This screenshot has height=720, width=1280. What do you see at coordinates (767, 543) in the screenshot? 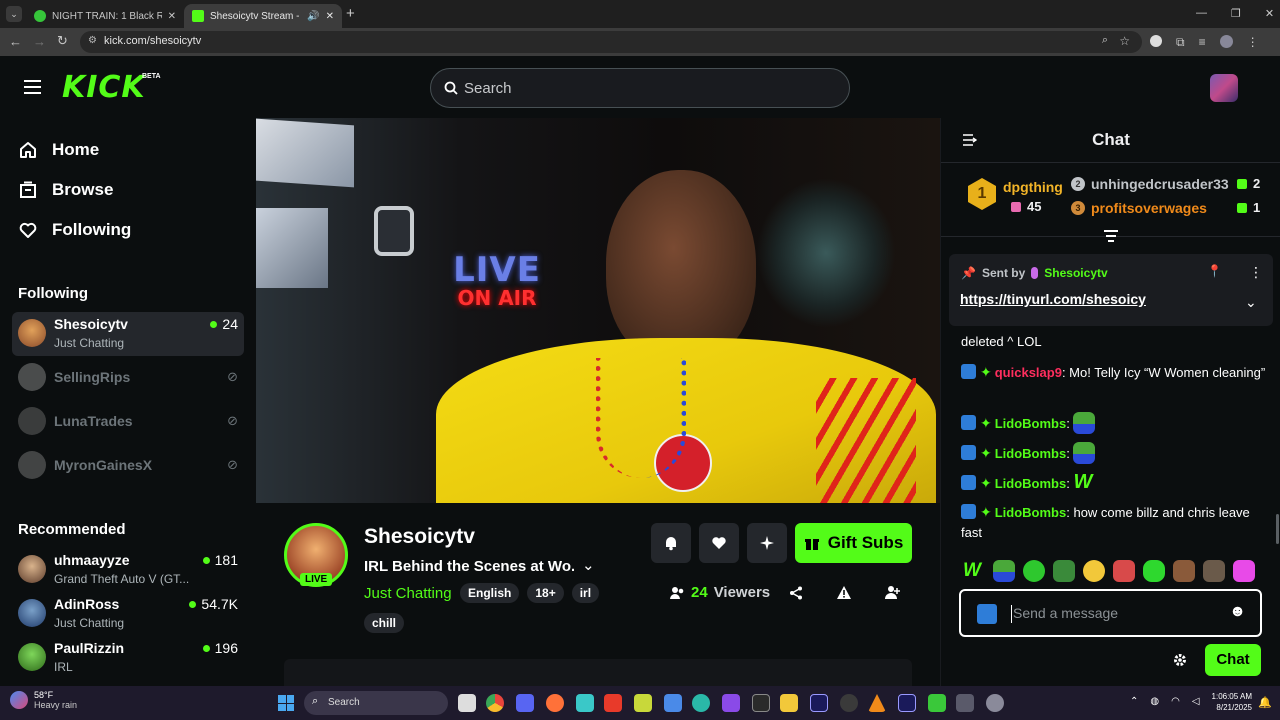
I see `kicks-button` at bounding box center [767, 543].